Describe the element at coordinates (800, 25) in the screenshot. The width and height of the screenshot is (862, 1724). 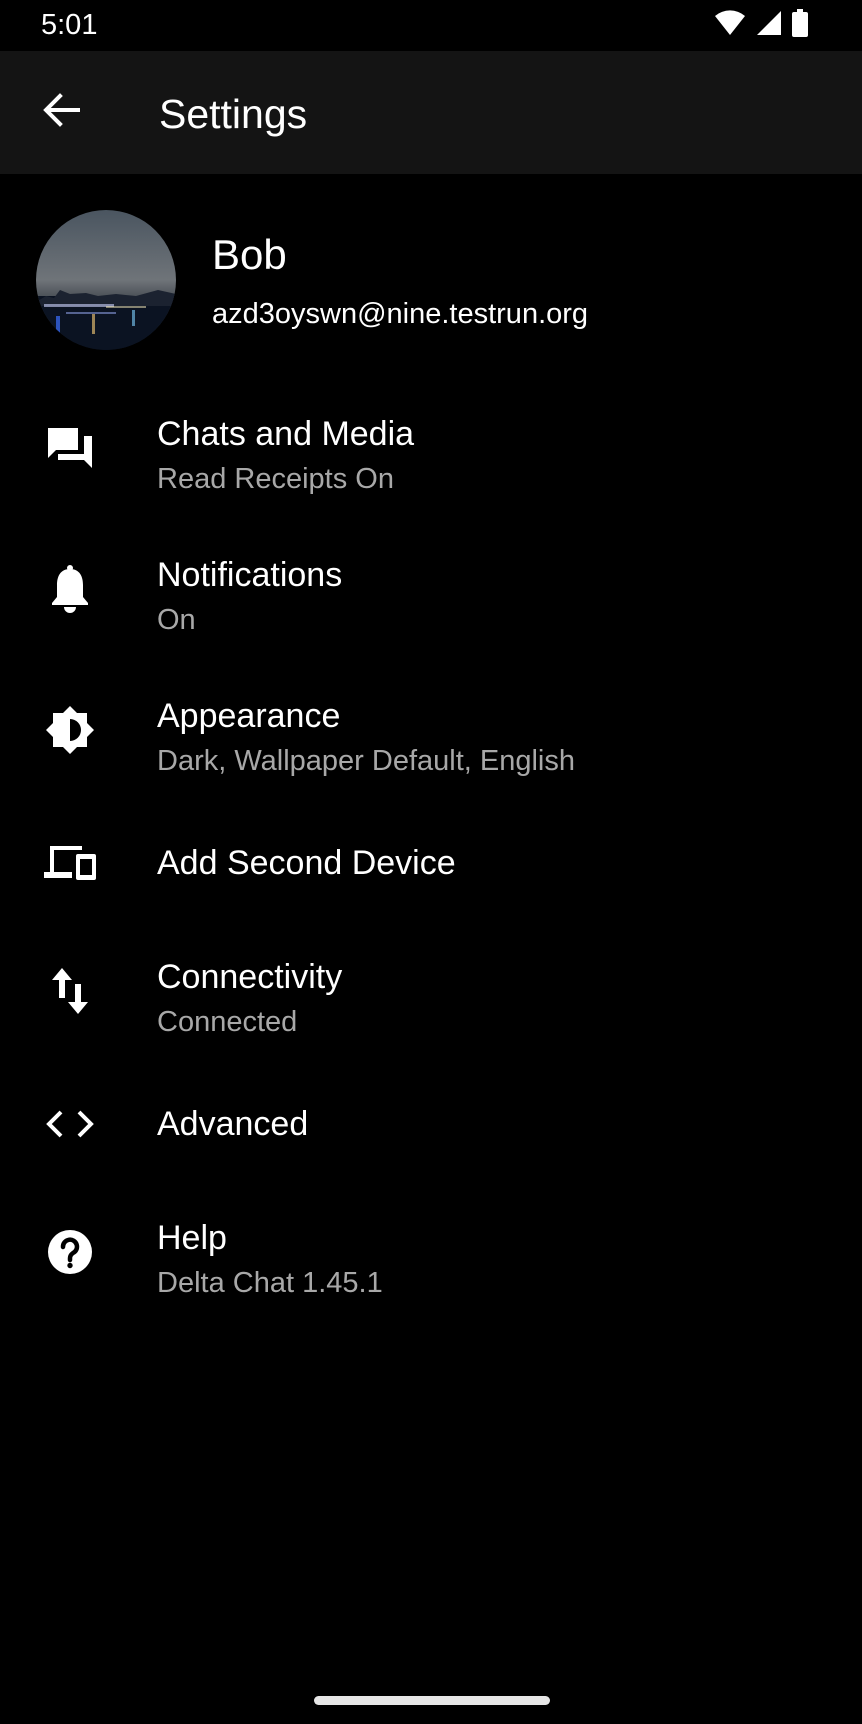
I see `battery-icon` at that location.